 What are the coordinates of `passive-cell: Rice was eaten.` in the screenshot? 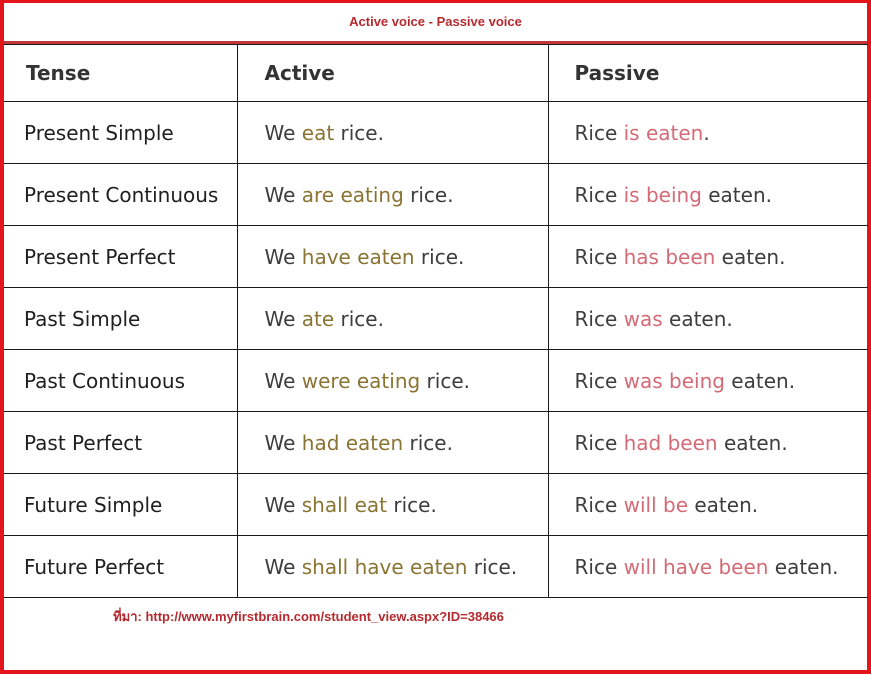 It's located at (707, 318).